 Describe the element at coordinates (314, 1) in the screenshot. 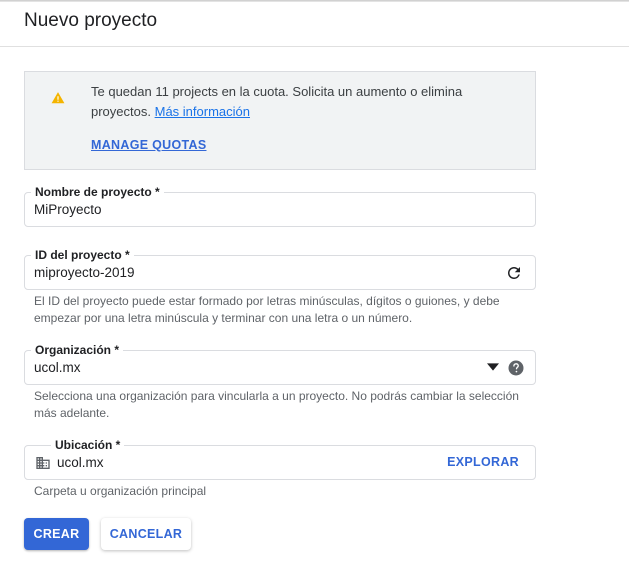

I see `top-shadow` at that location.